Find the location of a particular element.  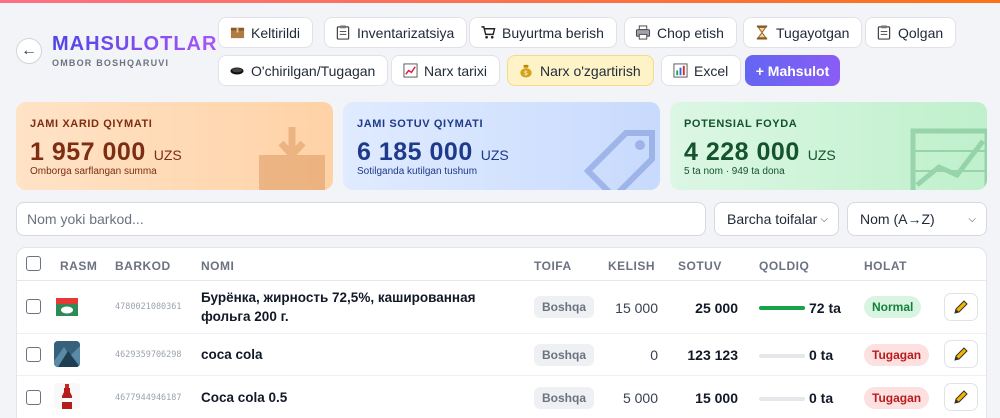

product-name: coca cola is located at coordinates (232, 354).